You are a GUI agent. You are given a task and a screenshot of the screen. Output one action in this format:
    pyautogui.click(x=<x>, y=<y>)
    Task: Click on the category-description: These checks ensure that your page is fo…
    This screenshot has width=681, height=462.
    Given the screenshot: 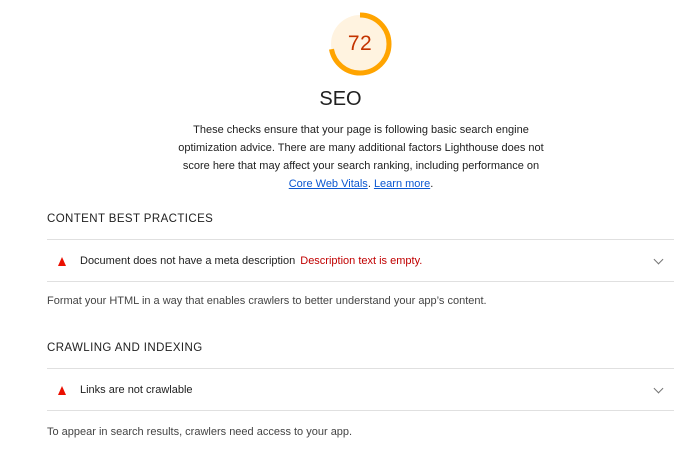 What is the action you would take?
    pyautogui.click(x=361, y=157)
    